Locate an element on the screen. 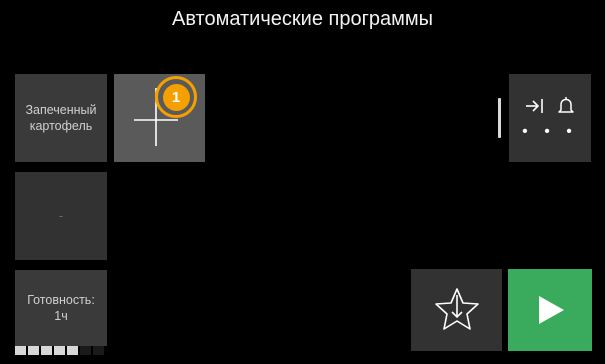 This screenshot has width=605, height=364. arrow-to-line-icon is located at coordinates (534, 106).